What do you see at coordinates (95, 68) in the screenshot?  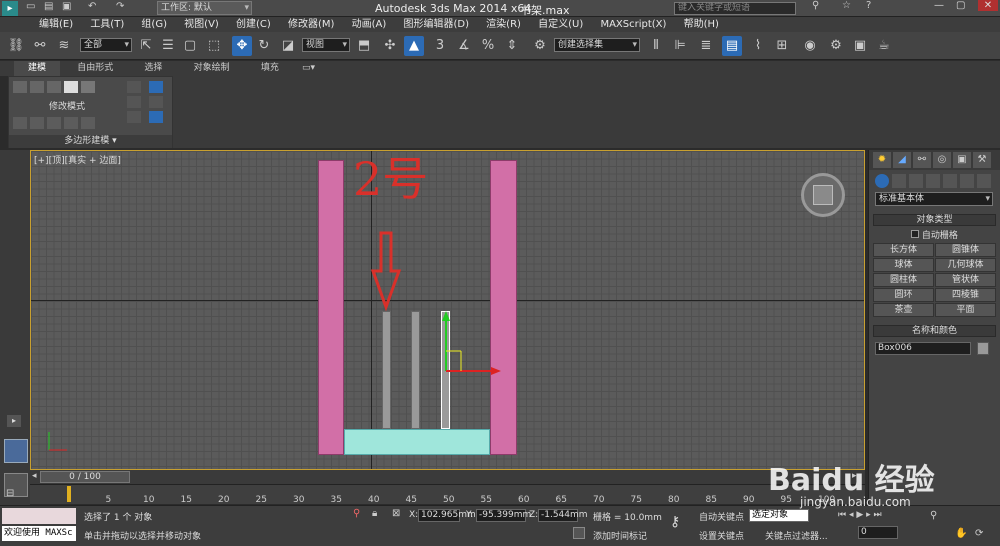 I see `tab-freeform: 自由形式` at bounding box center [95, 68].